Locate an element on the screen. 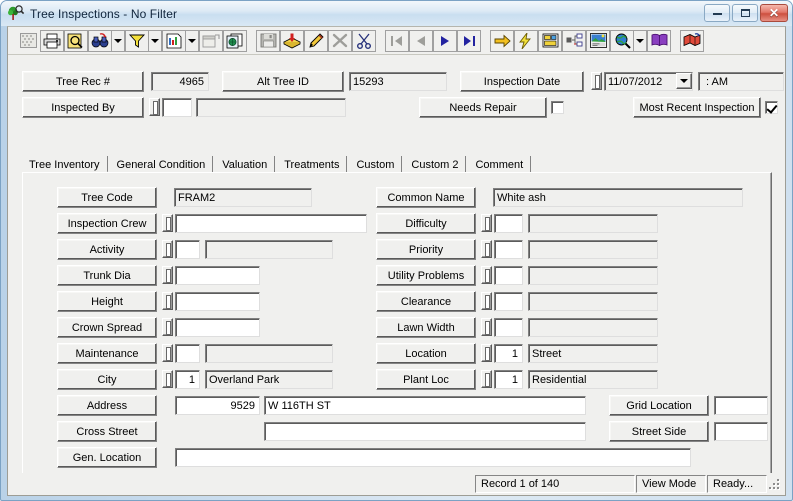 Image resolution: width=793 pixels, height=501 pixels. tab-tree-inventory: Tree Inventory is located at coordinates (65, 164).